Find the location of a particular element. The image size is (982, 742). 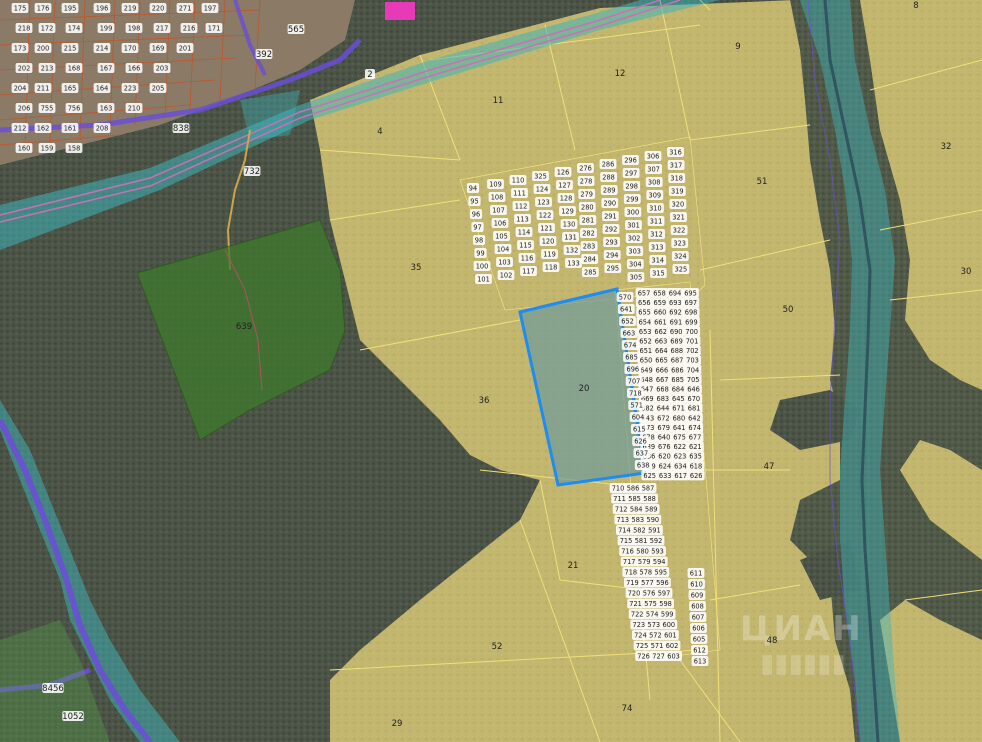

plot-label: 572 is located at coordinates (655, 636).